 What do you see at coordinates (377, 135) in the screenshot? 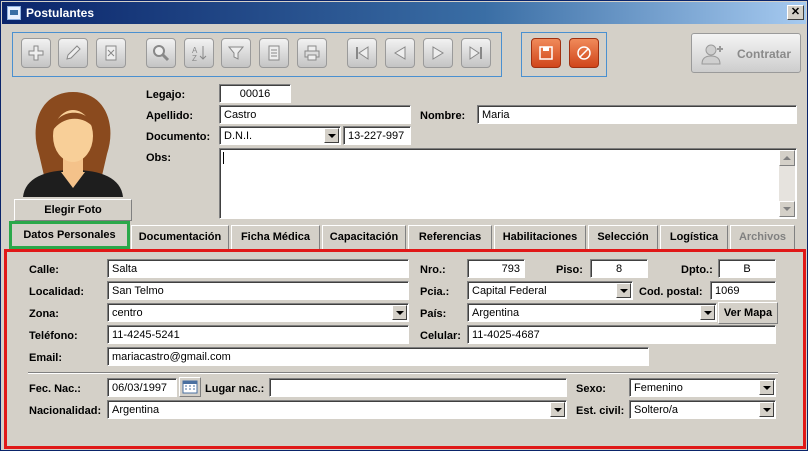
I see `documento-number-field: 13-227-997` at bounding box center [377, 135].